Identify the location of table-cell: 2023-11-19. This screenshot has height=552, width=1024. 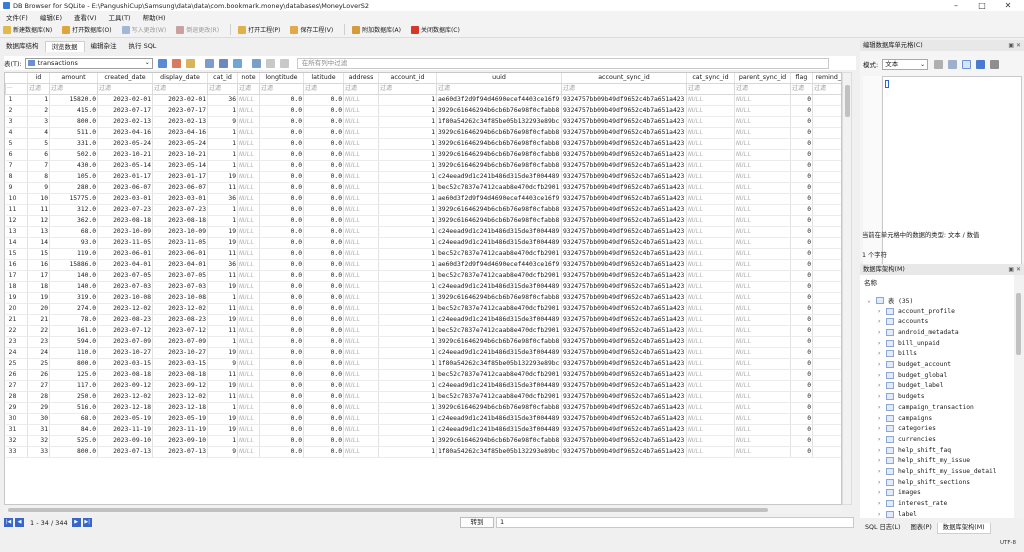
(180, 430).